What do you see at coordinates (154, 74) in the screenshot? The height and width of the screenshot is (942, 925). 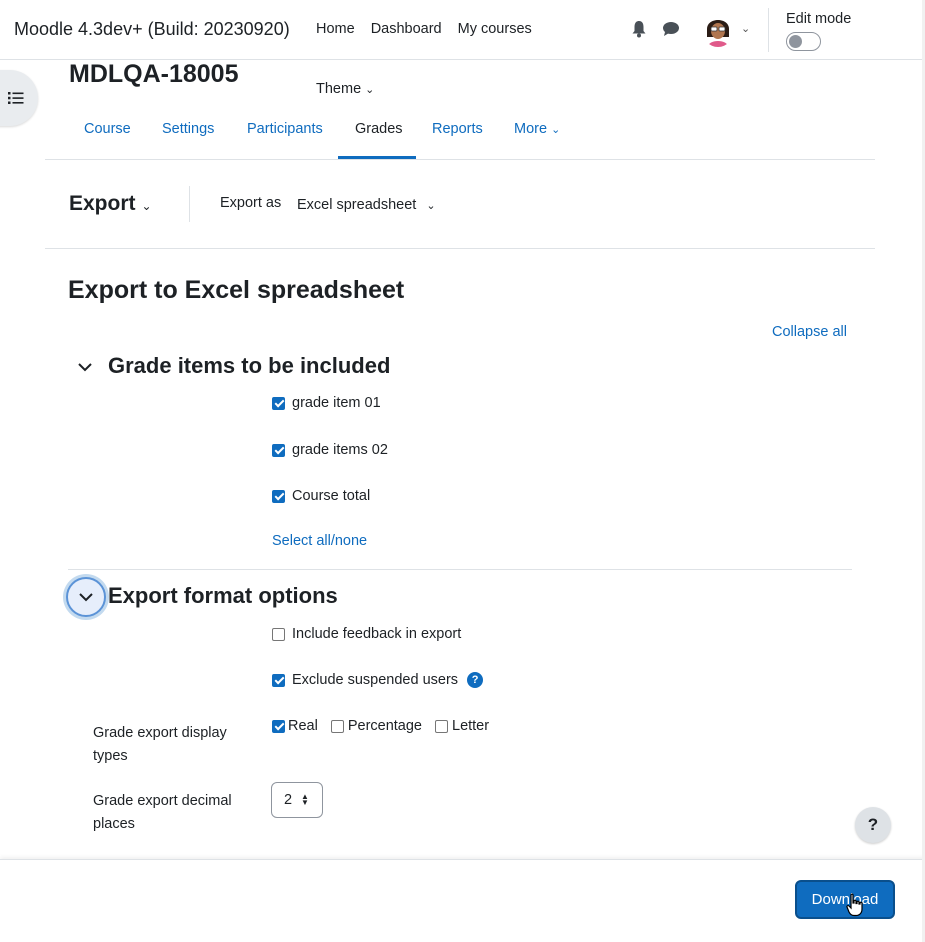 I see `course-title: MDLQA-18005` at bounding box center [154, 74].